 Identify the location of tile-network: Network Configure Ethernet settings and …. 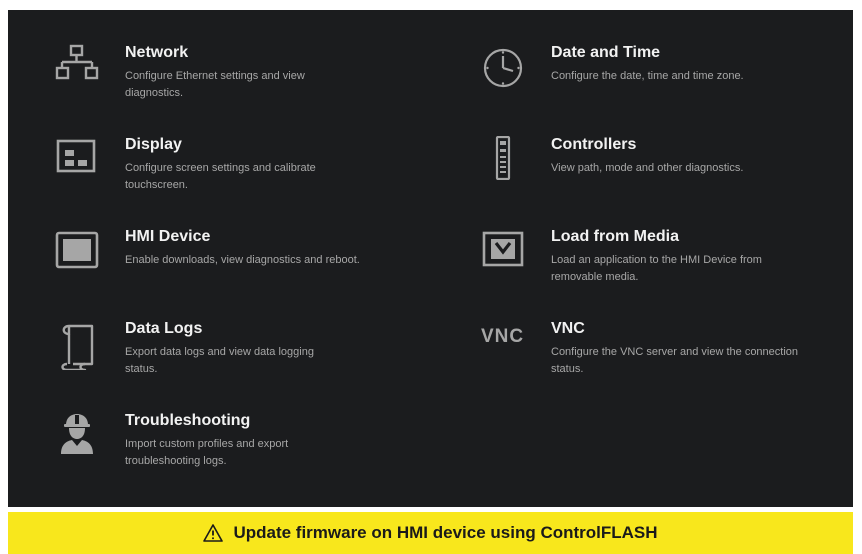
(220, 77).